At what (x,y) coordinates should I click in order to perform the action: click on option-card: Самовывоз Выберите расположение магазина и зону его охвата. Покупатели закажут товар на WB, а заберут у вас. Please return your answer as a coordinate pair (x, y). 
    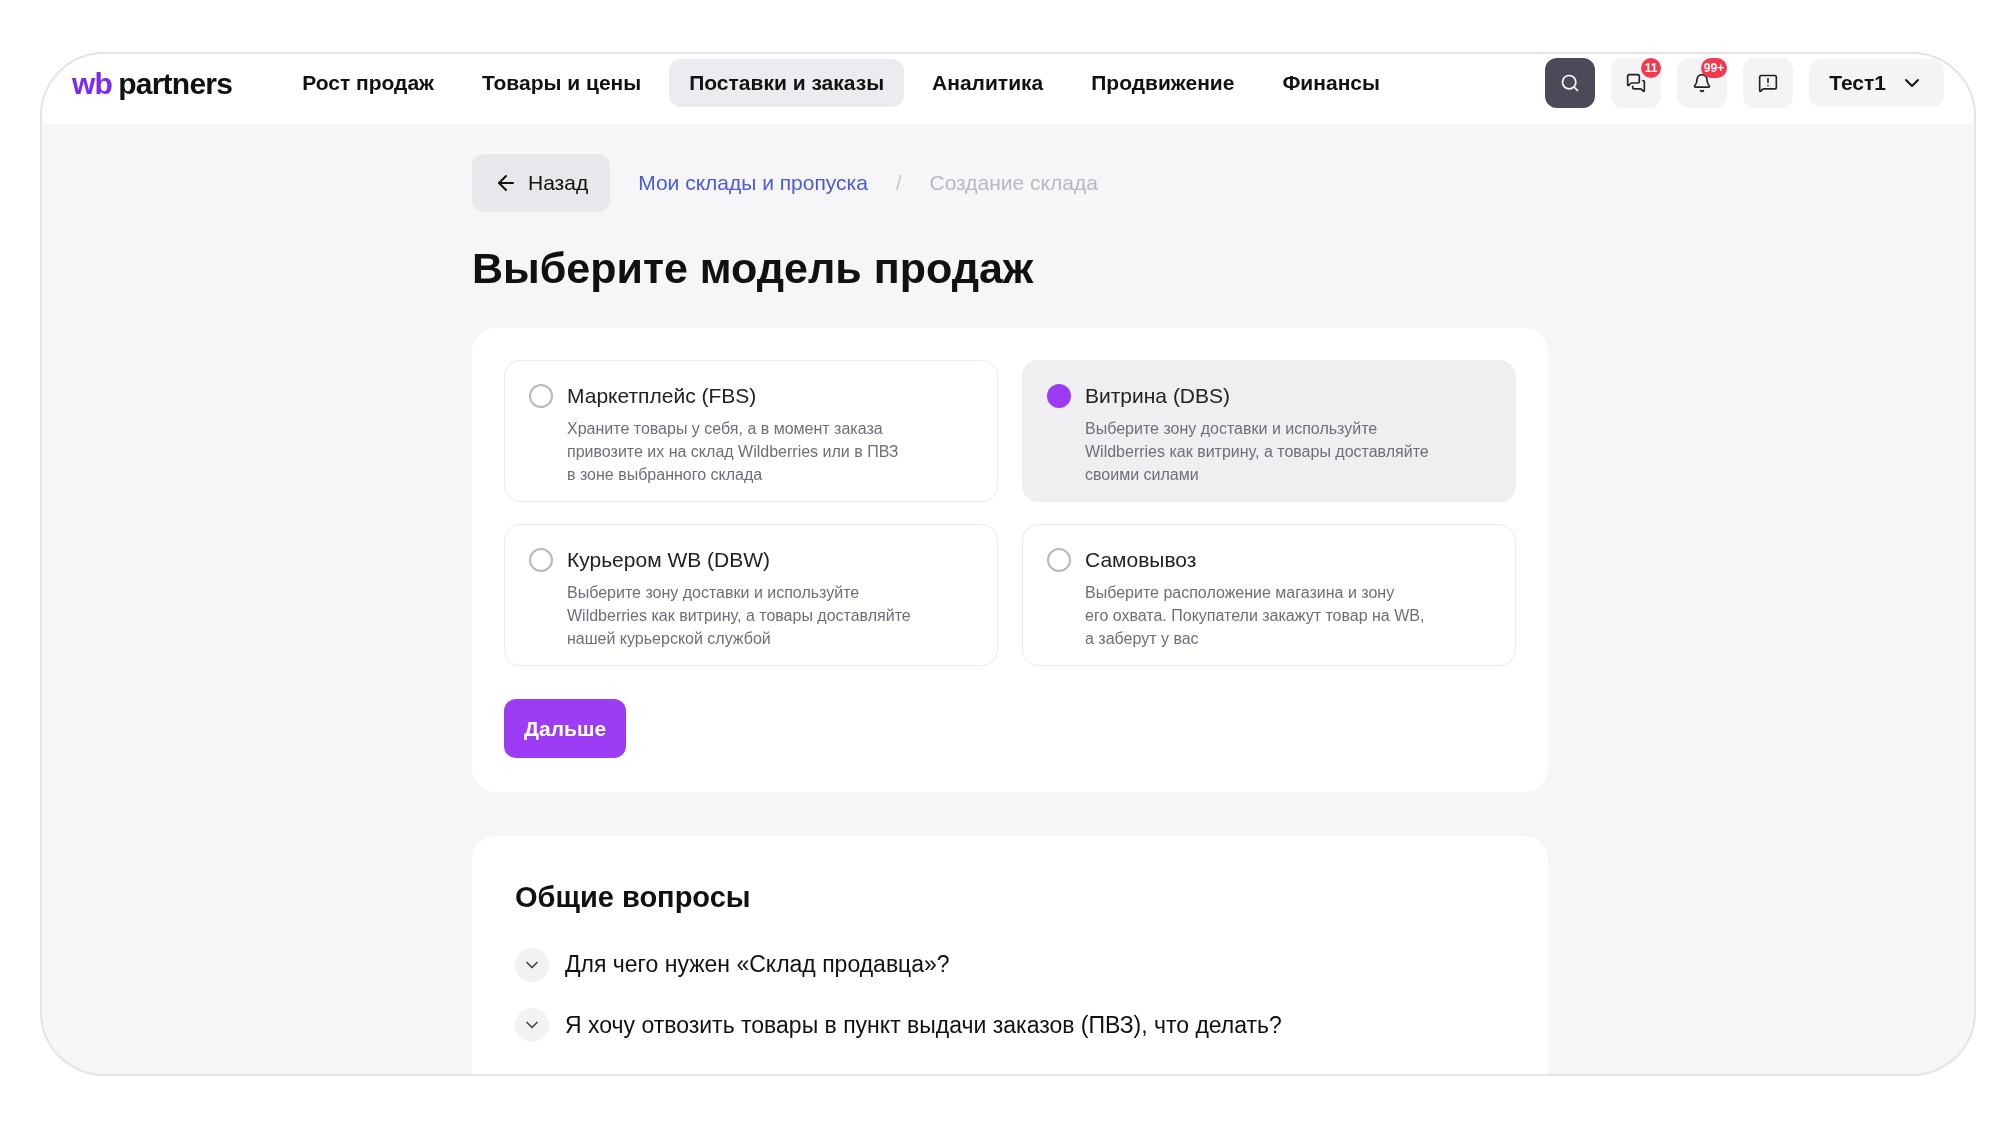
    Looking at the image, I should click on (1269, 594).